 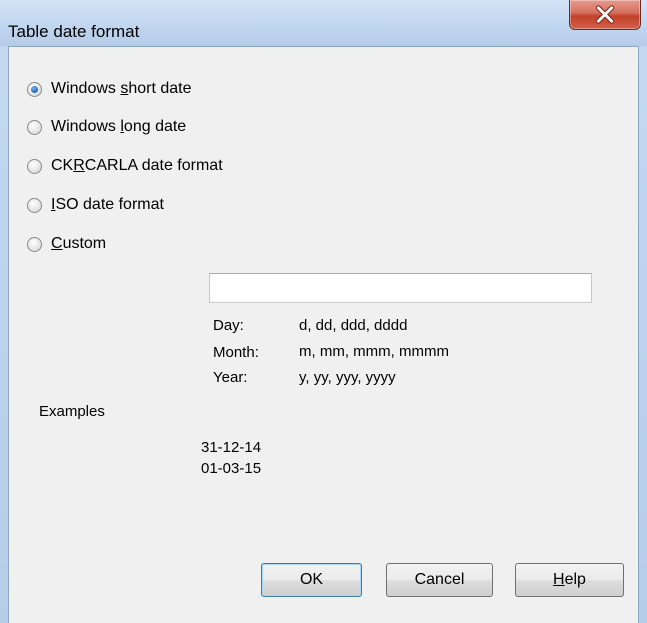 I want to click on month-hint-value: m, mm, mmm, mmmm, so click(x=374, y=351).